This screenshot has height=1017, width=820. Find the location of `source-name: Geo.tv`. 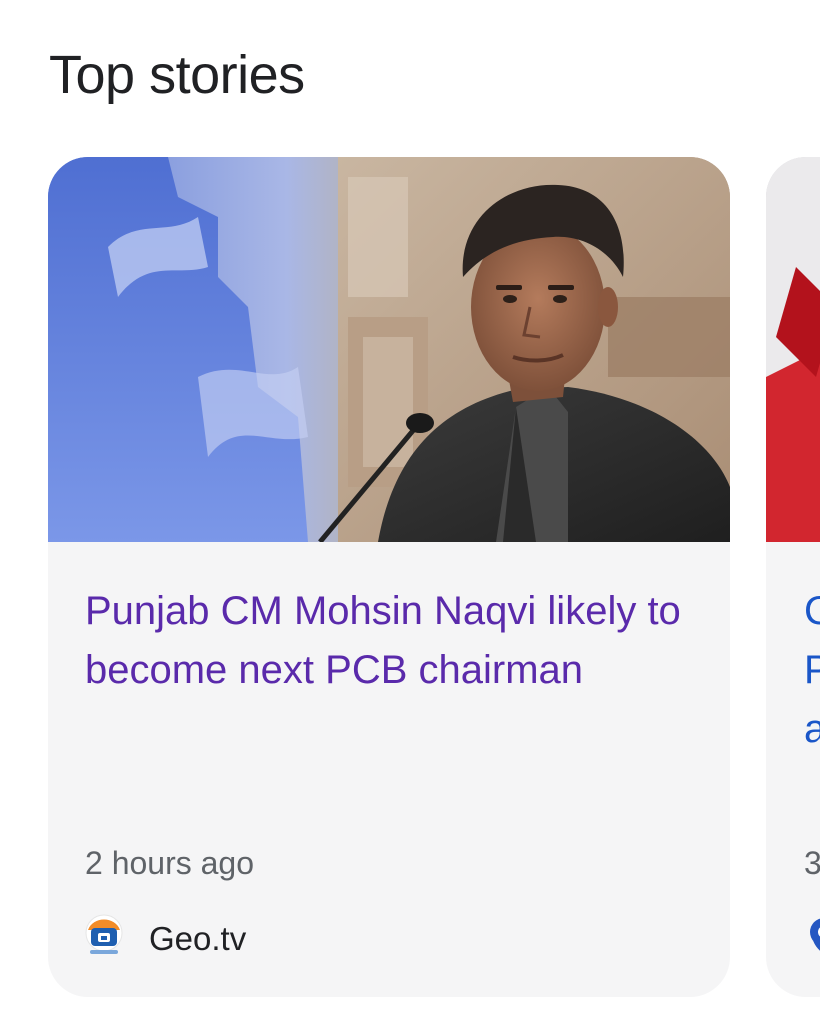

source-name: Geo.tv is located at coordinates (198, 938).